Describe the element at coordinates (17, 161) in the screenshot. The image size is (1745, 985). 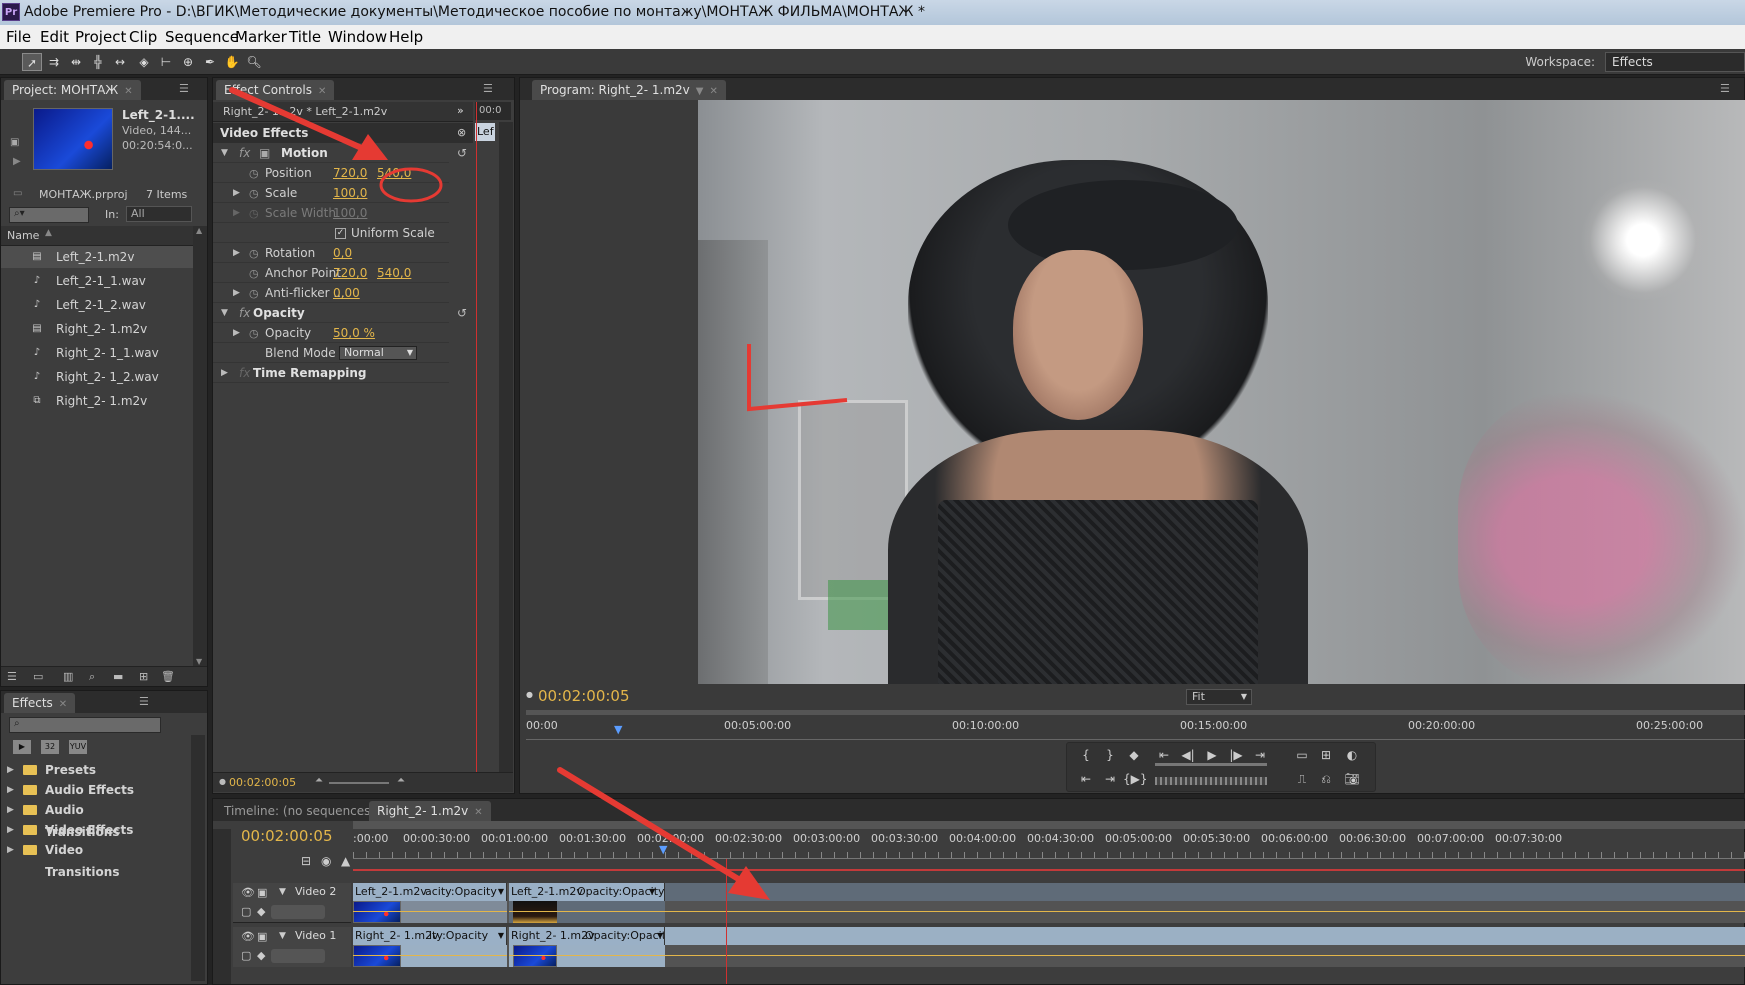
I see `play-thumbnail-icon: ▶` at that location.